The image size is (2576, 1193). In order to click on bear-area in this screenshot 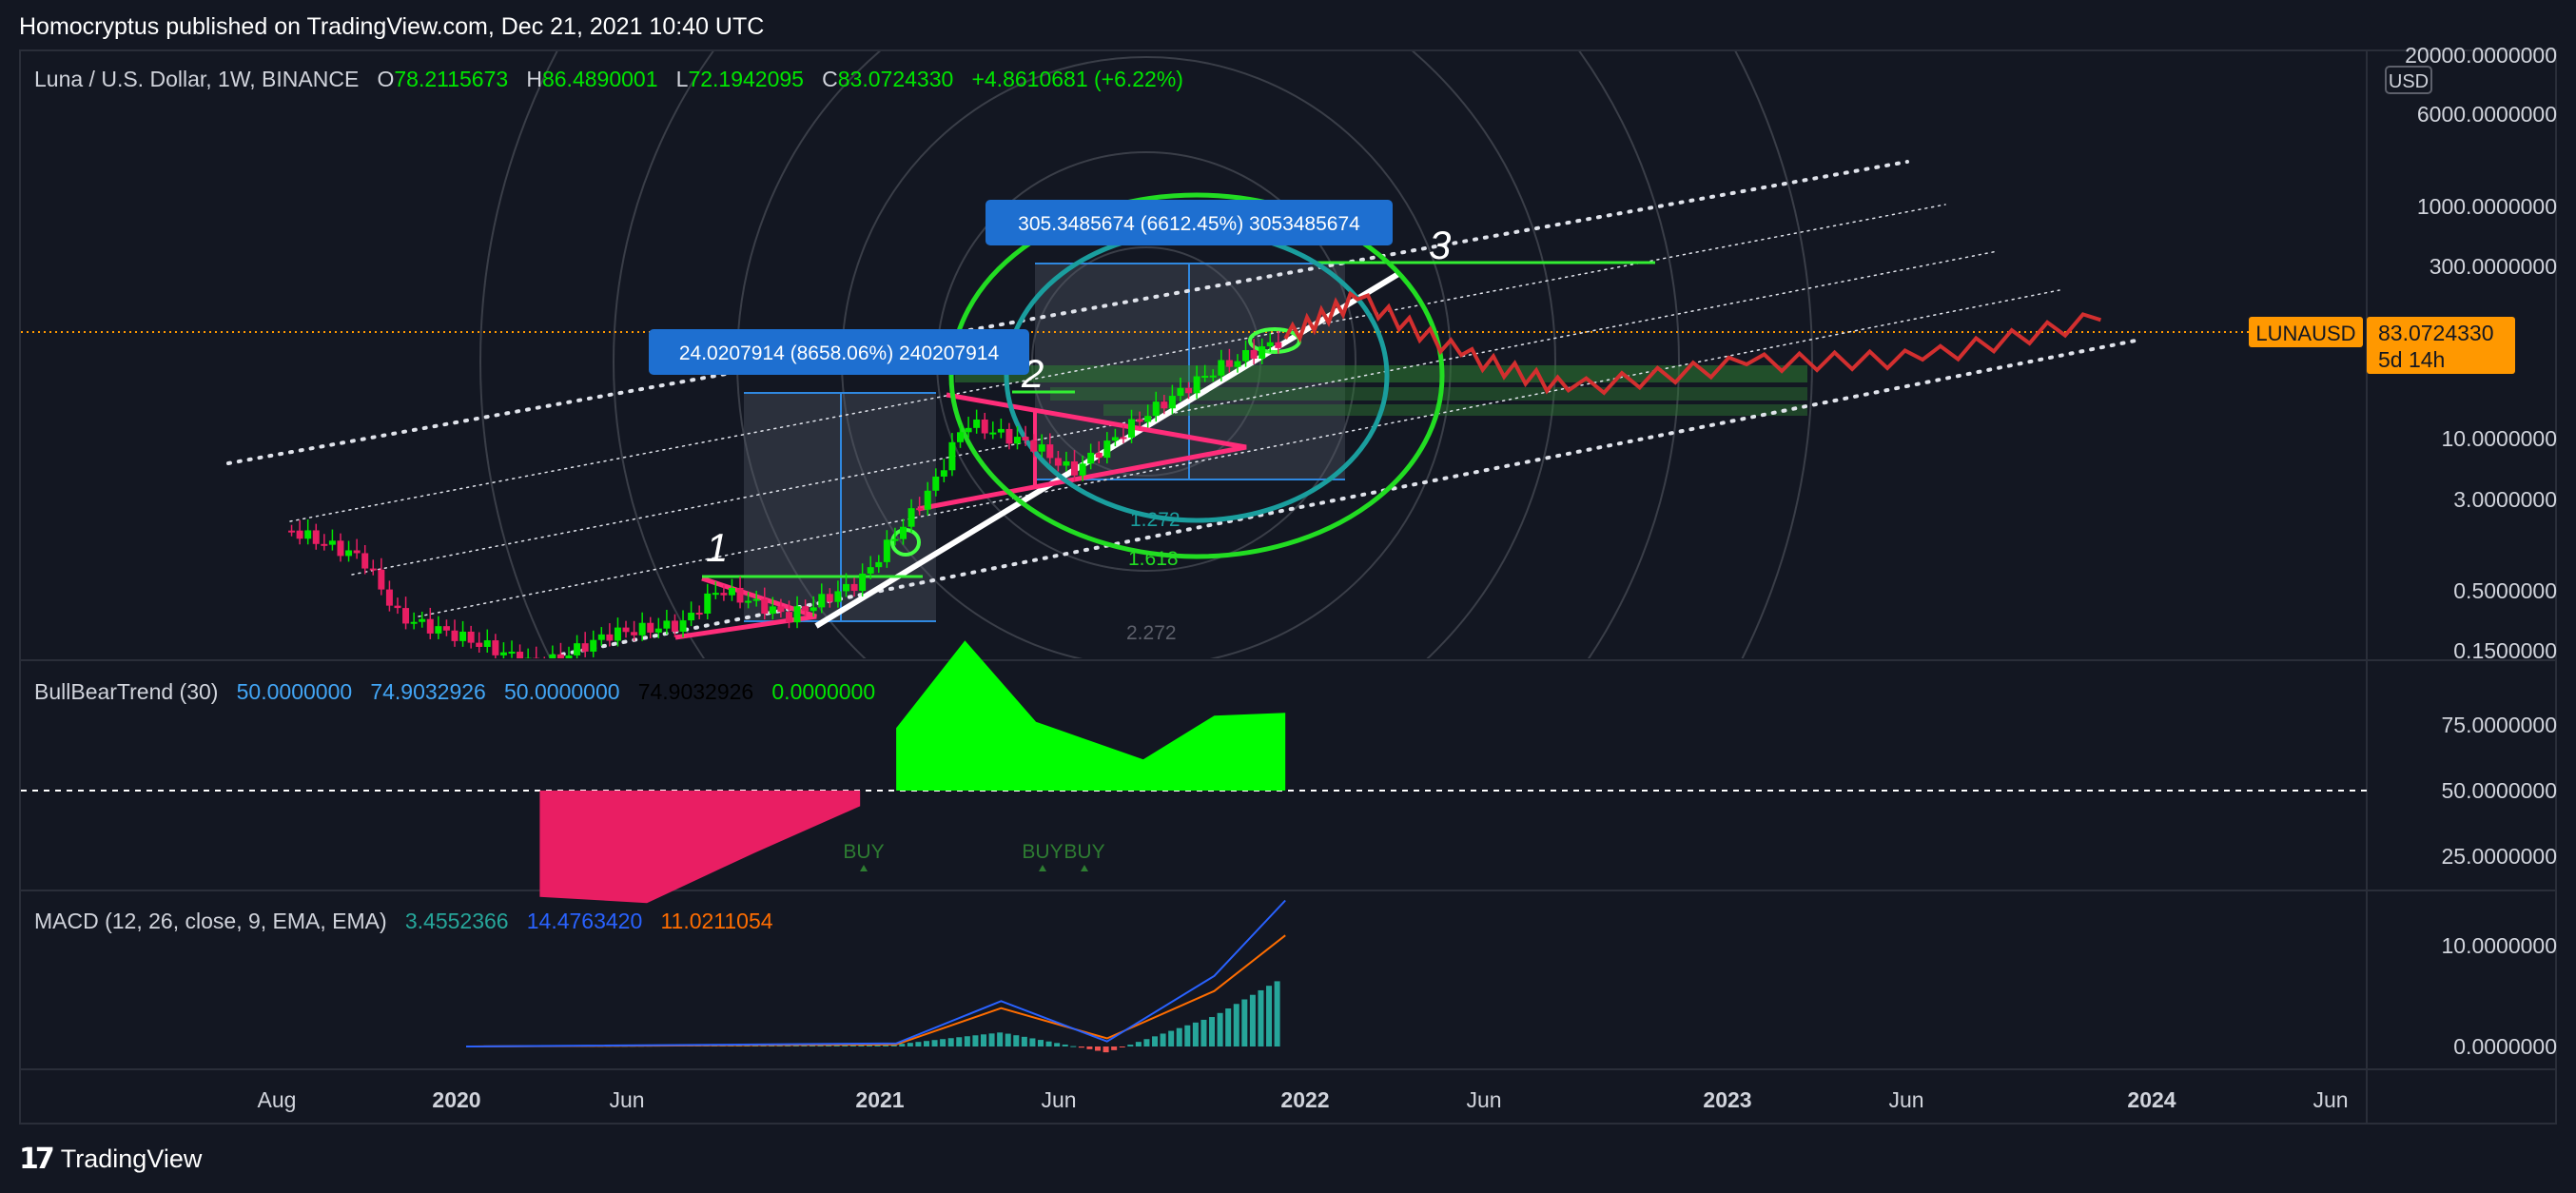, I will do `click(700, 847)`.